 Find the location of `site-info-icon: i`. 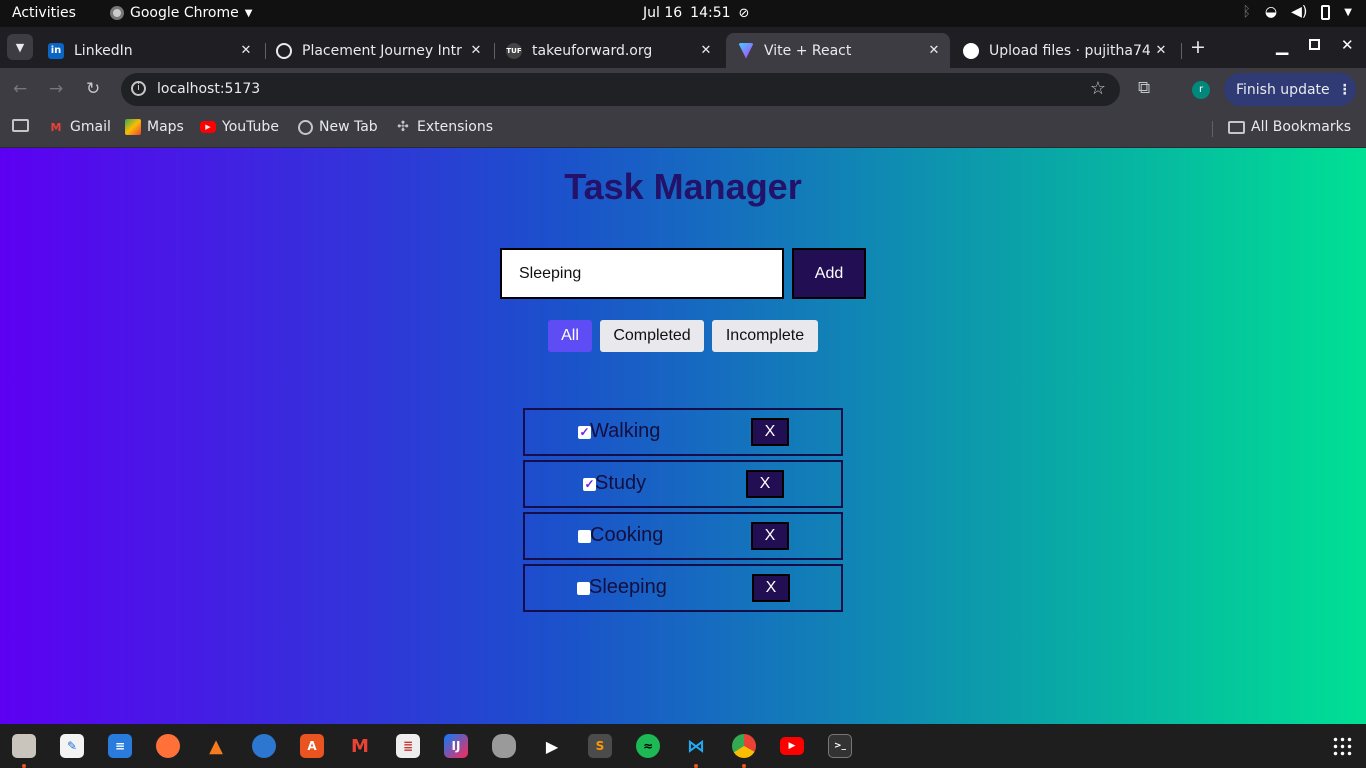

site-info-icon: i is located at coordinates (138, 88).